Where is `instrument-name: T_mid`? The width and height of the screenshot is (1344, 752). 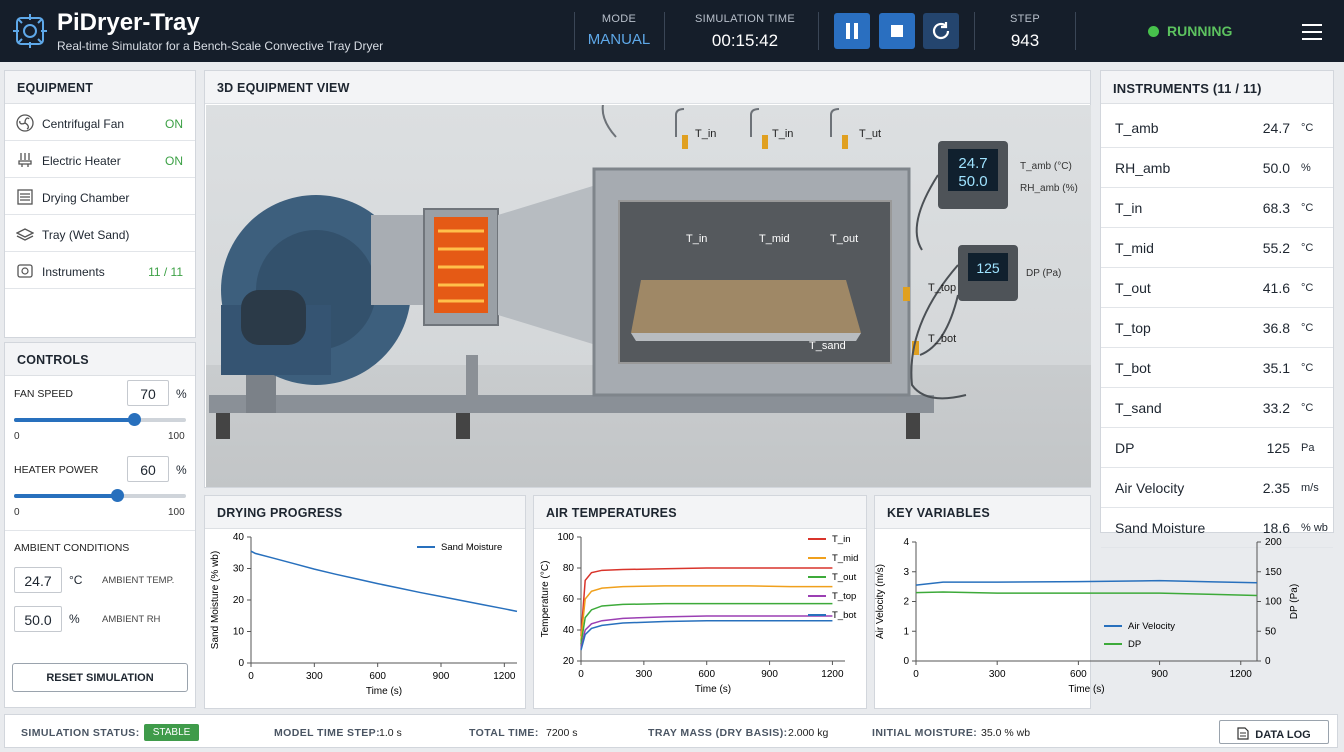 instrument-name: T_mid is located at coordinates (1134, 248).